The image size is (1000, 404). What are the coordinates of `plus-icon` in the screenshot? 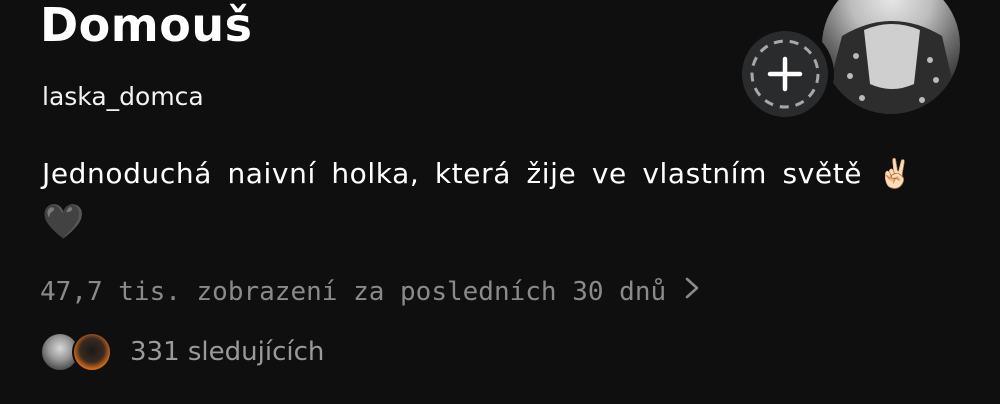 It's located at (785, 74).